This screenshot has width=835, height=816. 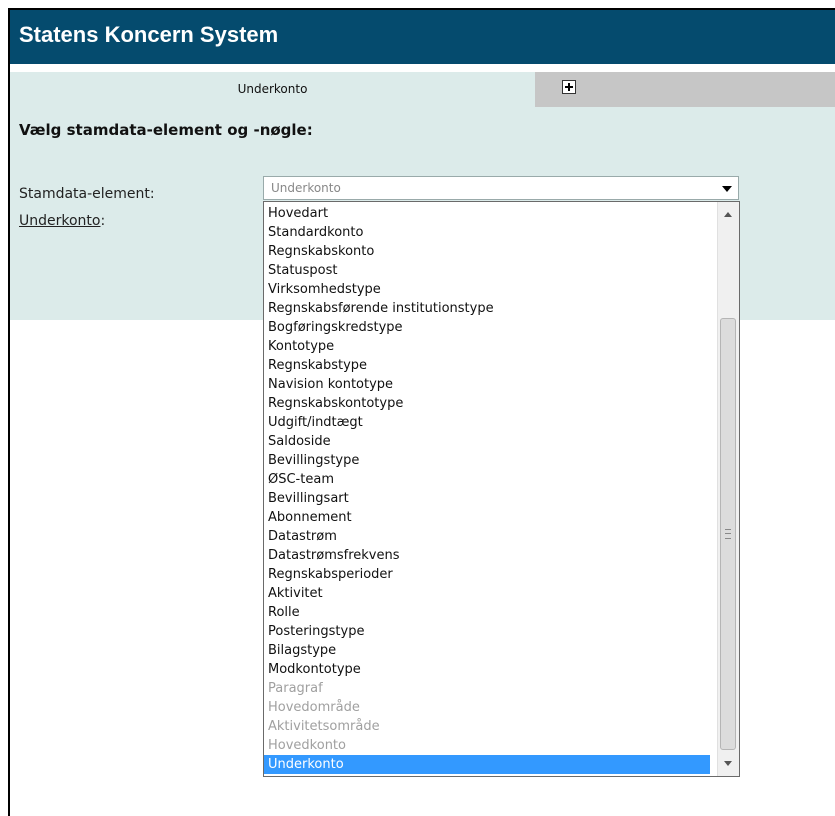 What do you see at coordinates (487, 403) in the screenshot?
I see `dropdown-option: Regnskabskontotype` at bounding box center [487, 403].